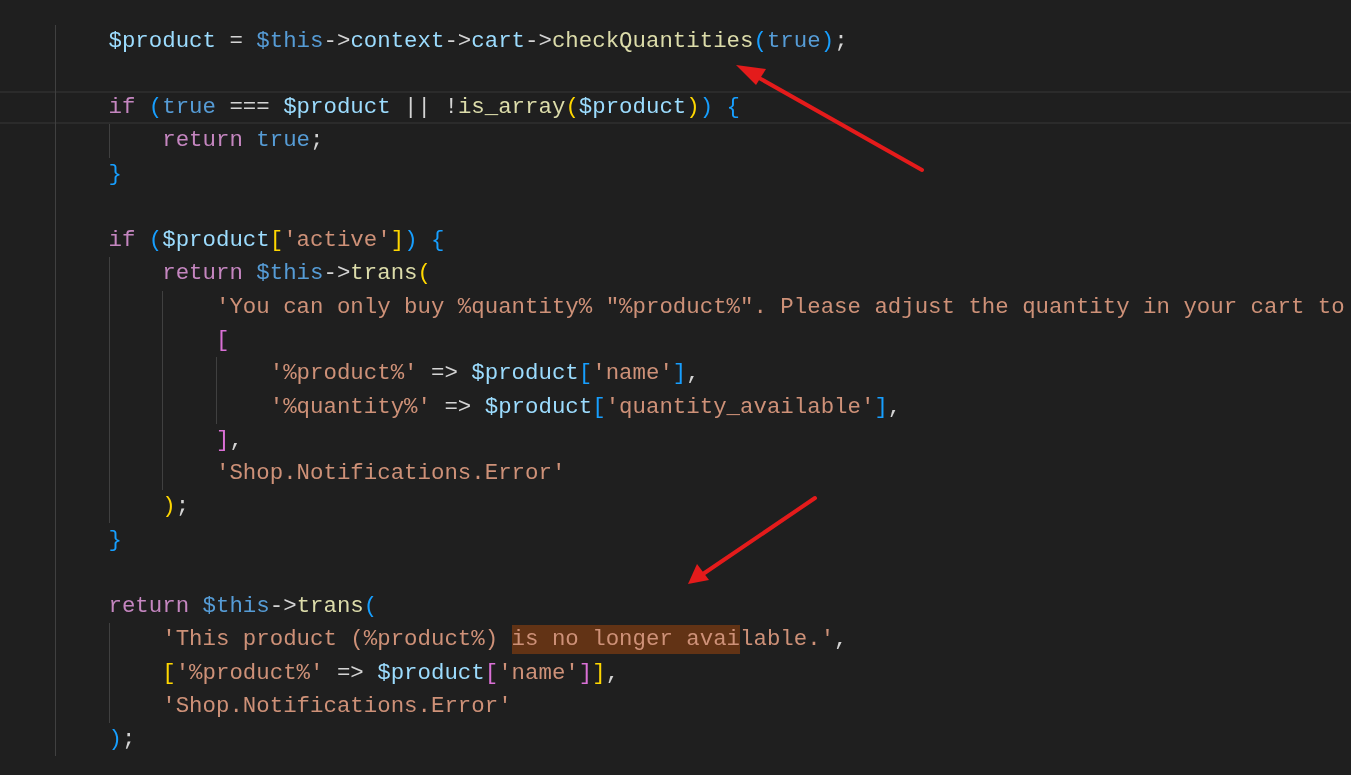 Image resolution: width=1351 pixels, height=775 pixels. What do you see at coordinates (222, 340) in the screenshot?
I see `code-line: [` at bounding box center [222, 340].